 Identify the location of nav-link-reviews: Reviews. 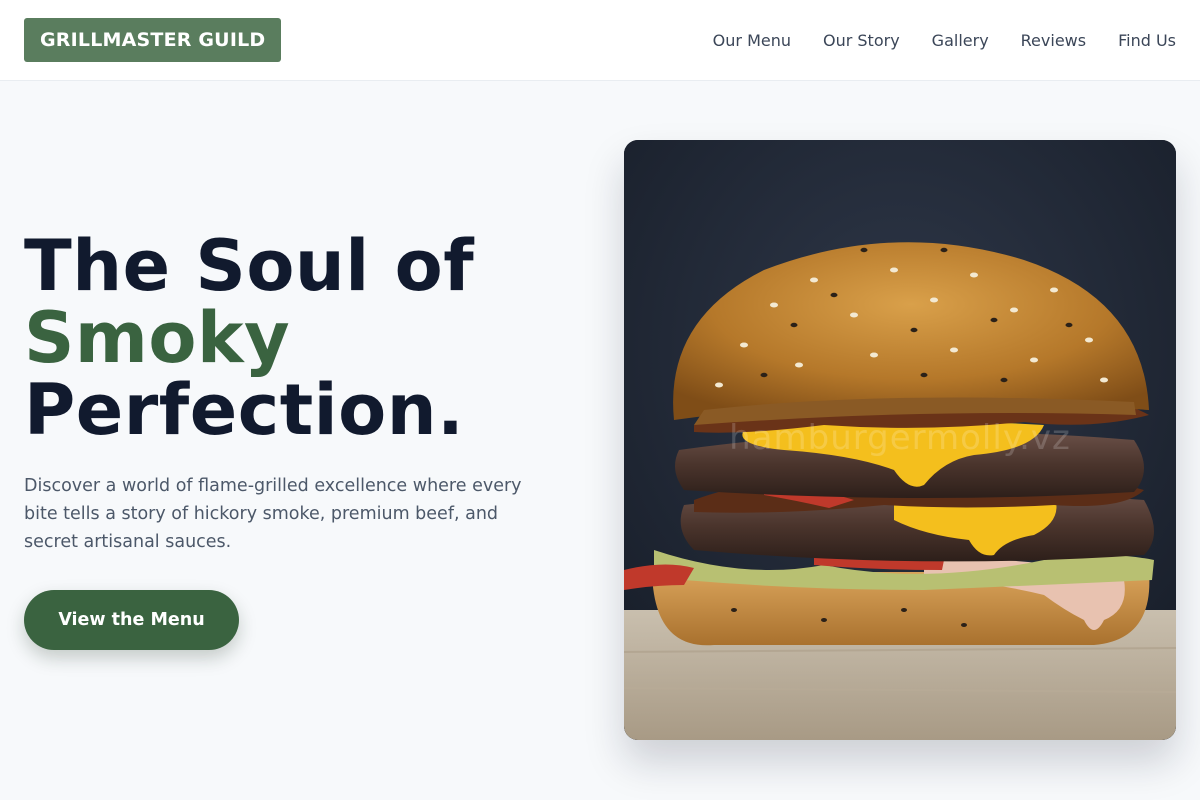
(1053, 40).